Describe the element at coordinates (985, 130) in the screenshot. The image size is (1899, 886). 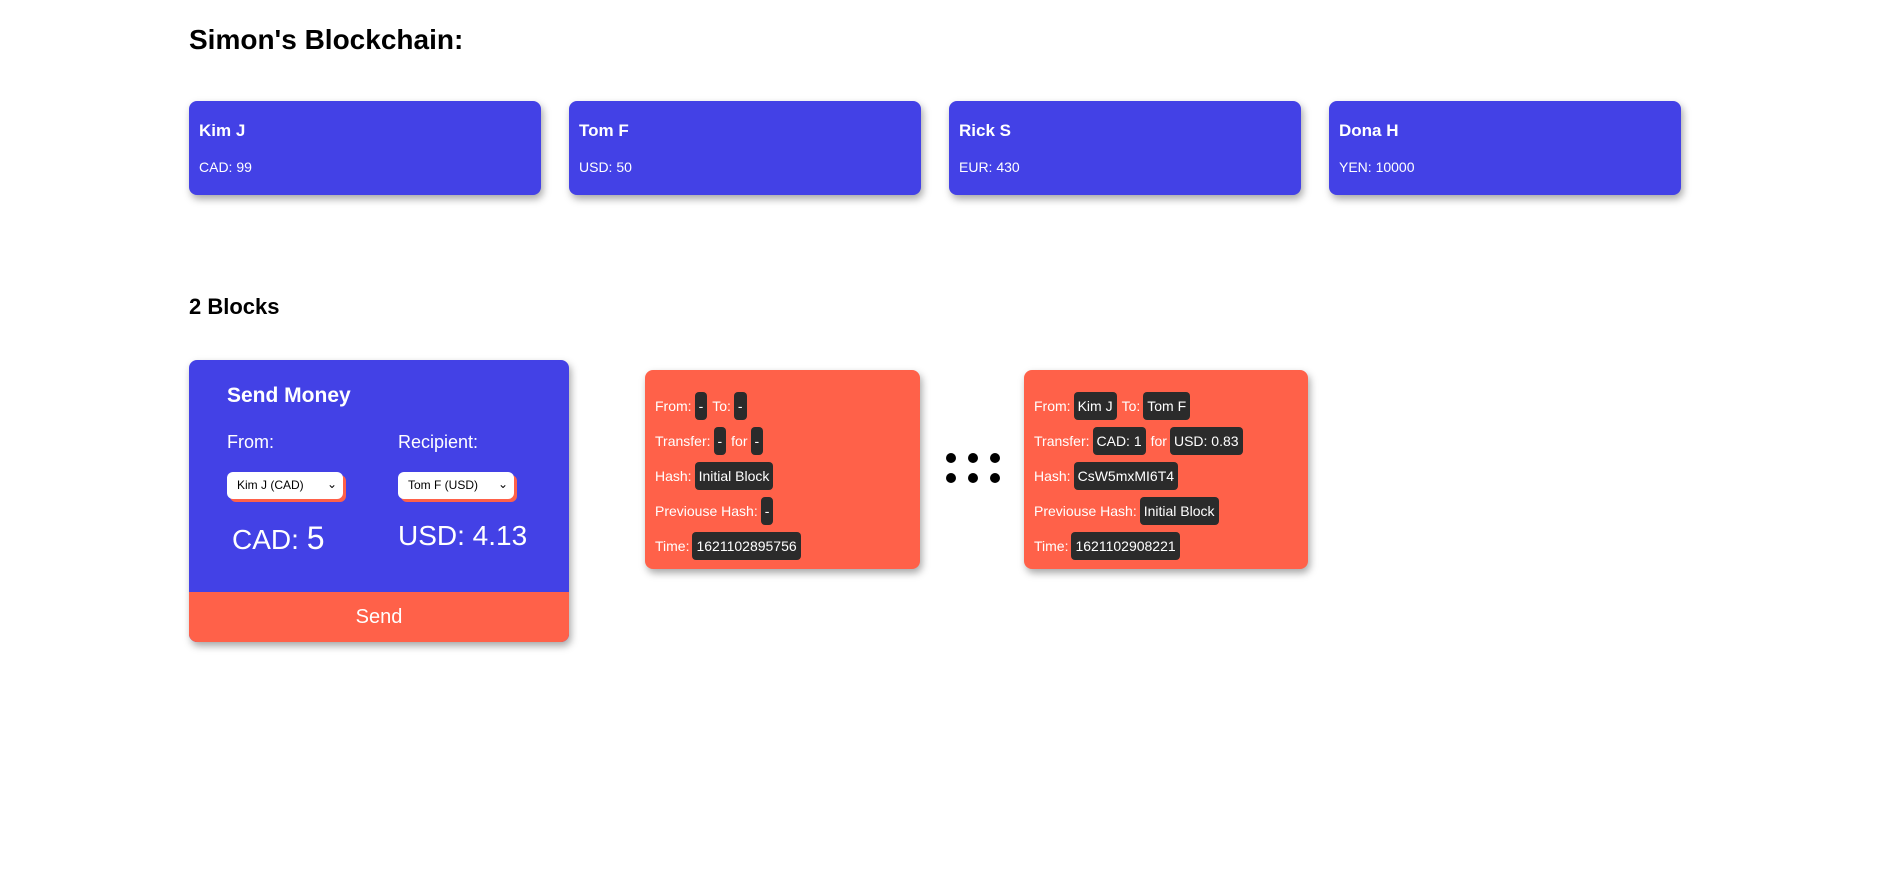
I see `user-name: Rick S` at that location.